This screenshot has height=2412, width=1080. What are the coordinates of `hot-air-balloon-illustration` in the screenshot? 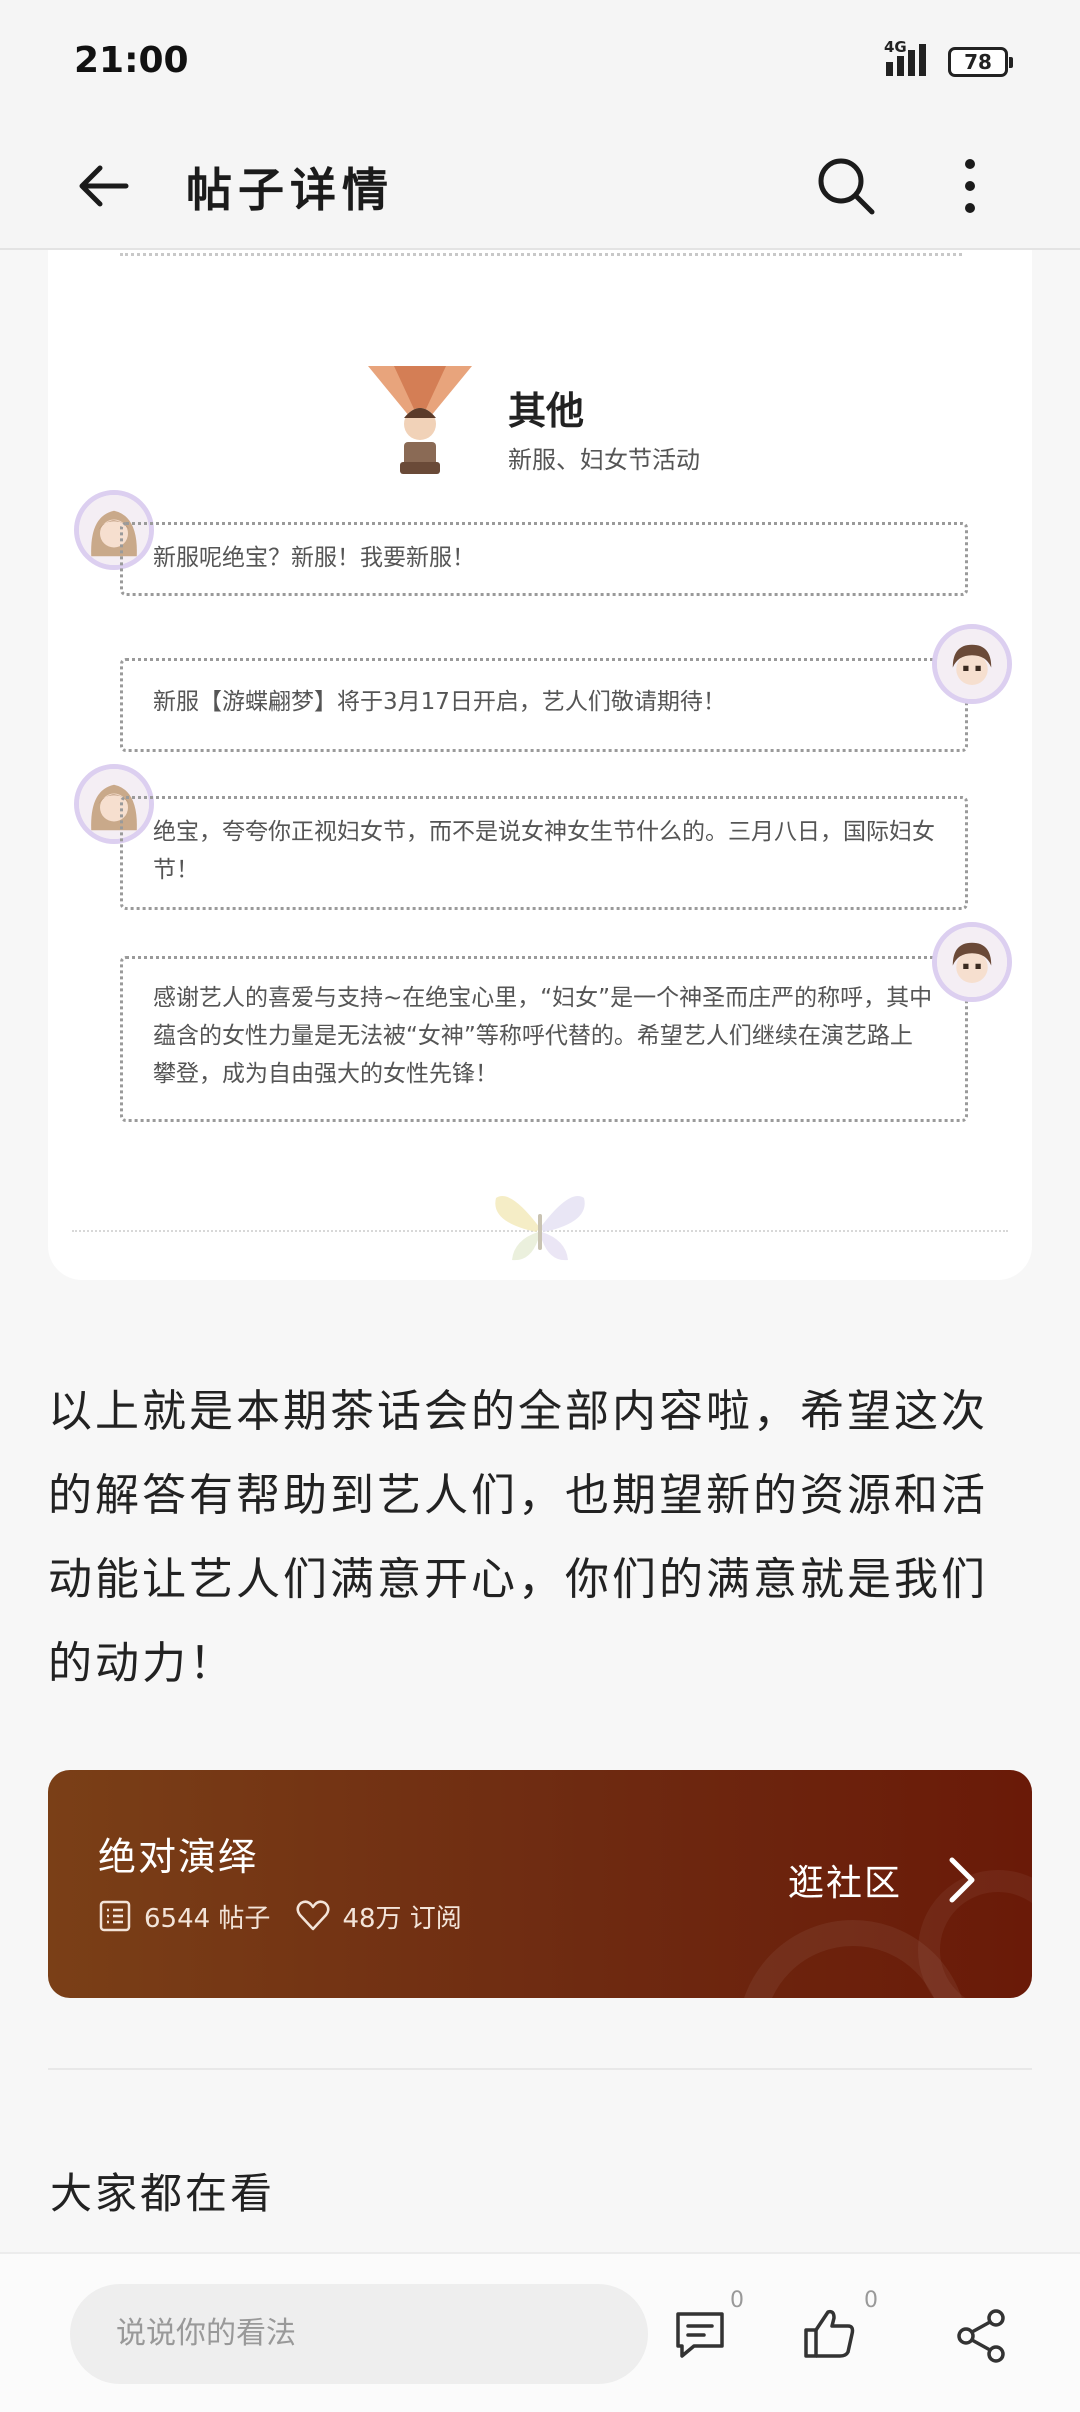 It's located at (420, 420).